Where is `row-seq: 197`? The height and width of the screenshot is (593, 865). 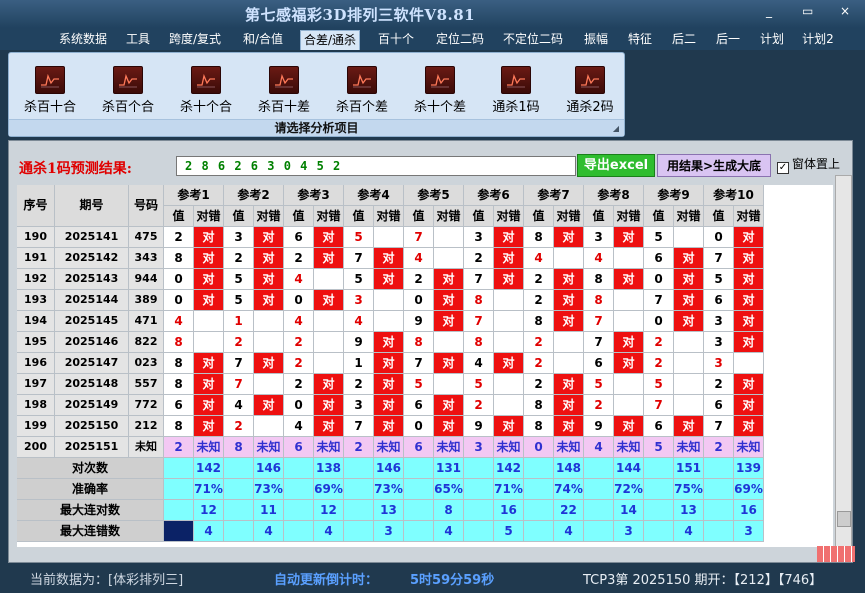
row-seq: 197 is located at coordinates (36, 384).